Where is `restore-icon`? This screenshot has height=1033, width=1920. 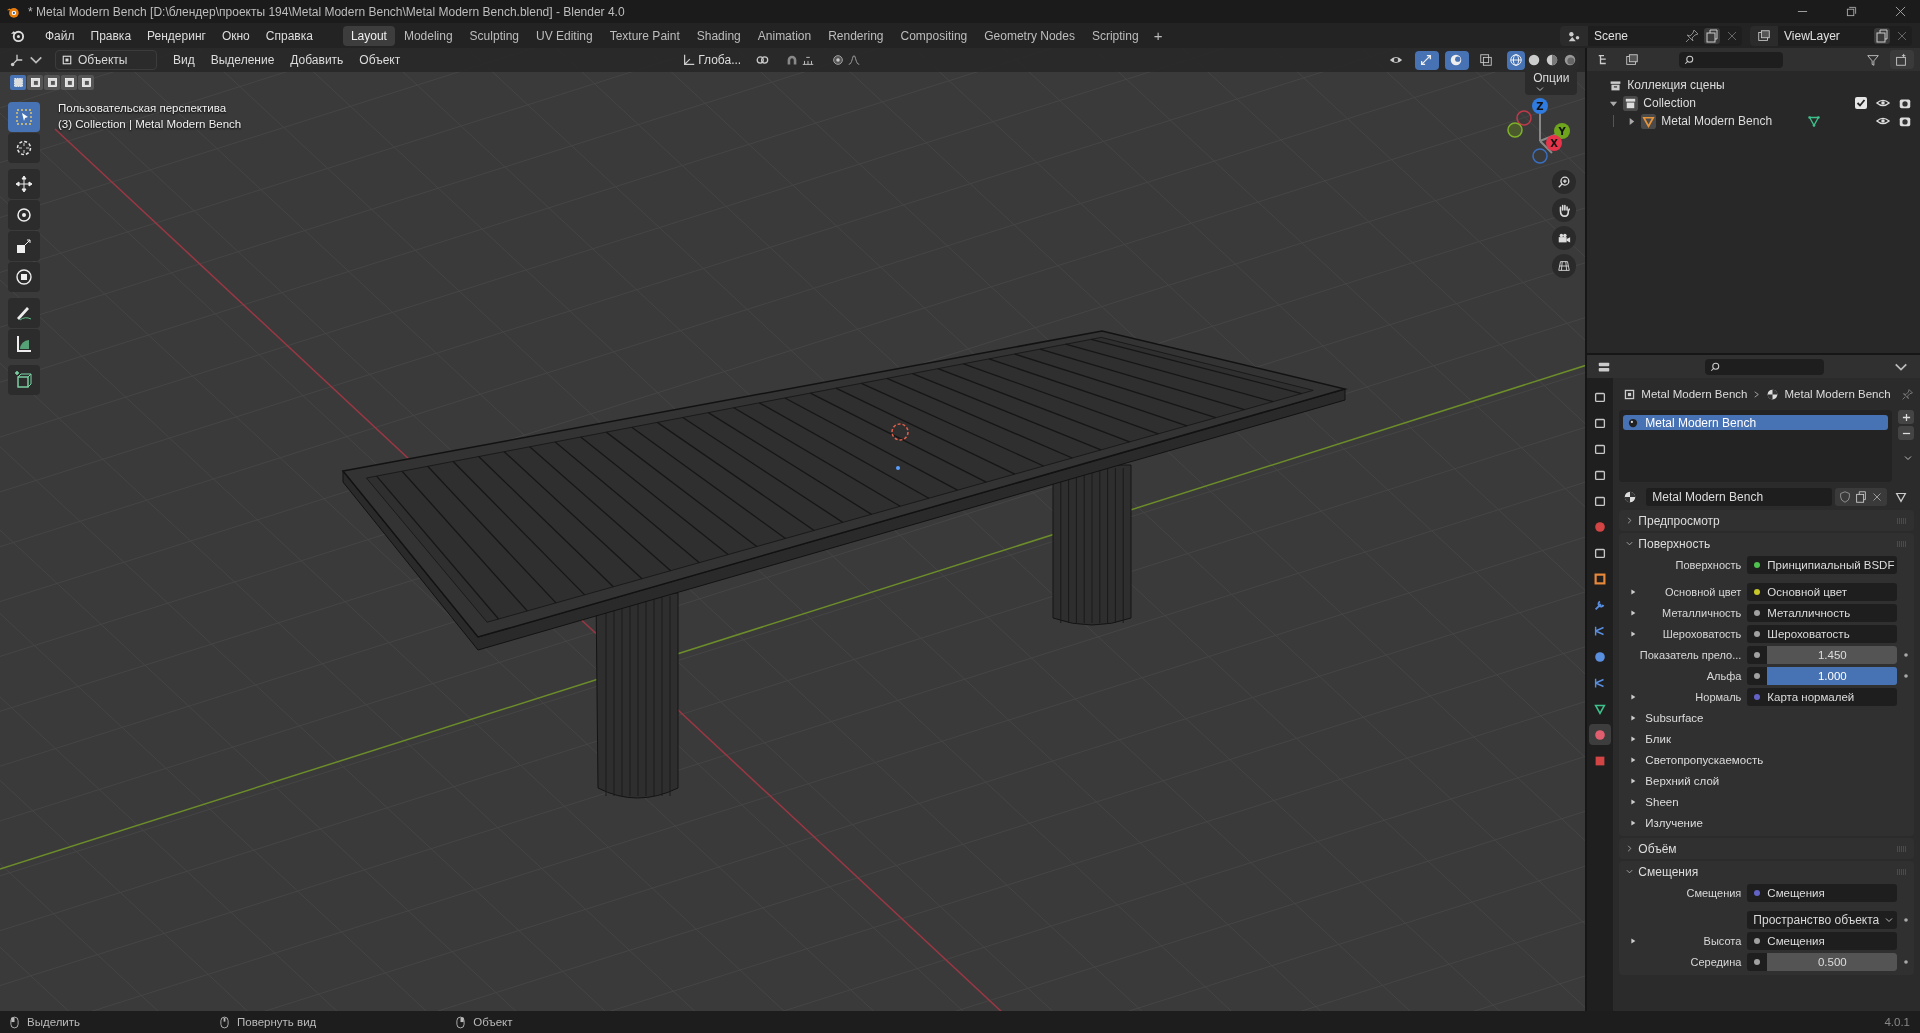 restore-icon is located at coordinates (1851, 11).